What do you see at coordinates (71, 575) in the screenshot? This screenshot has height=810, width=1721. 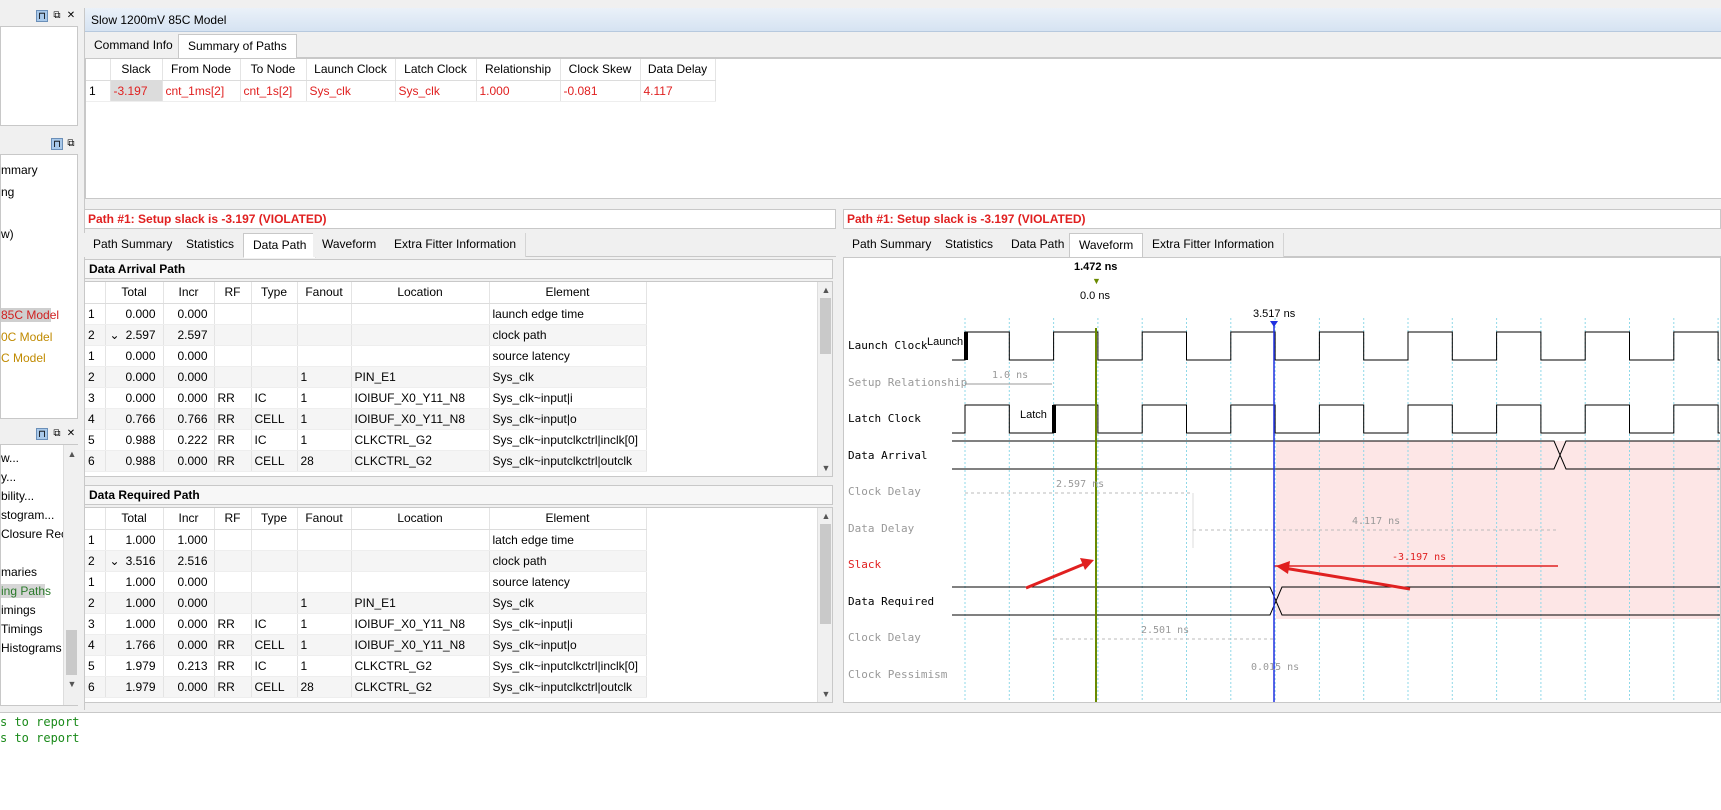 I see `task-list-scrollbar: ▲ ▼` at bounding box center [71, 575].